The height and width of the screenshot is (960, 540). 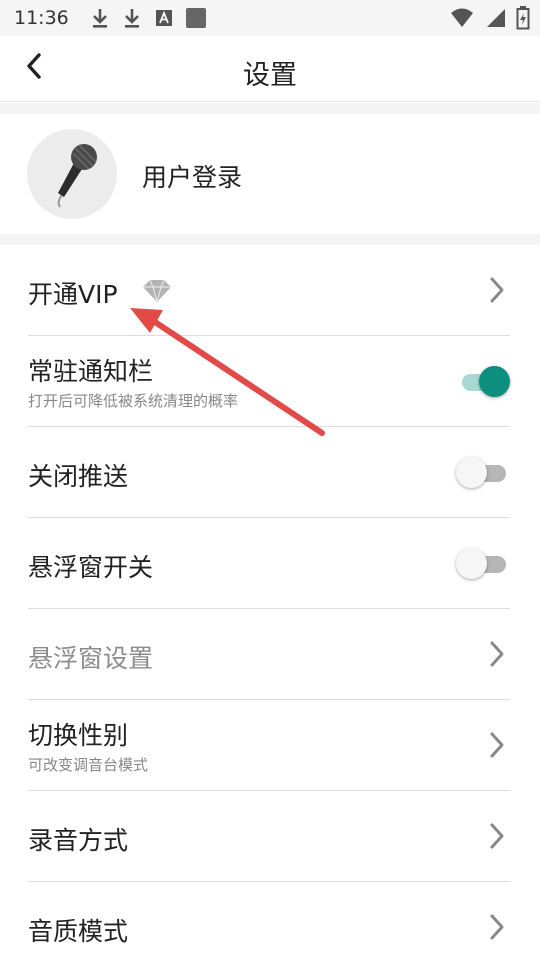 What do you see at coordinates (269, 921) in the screenshot?
I see `audio-quality-row: 音质模式` at bounding box center [269, 921].